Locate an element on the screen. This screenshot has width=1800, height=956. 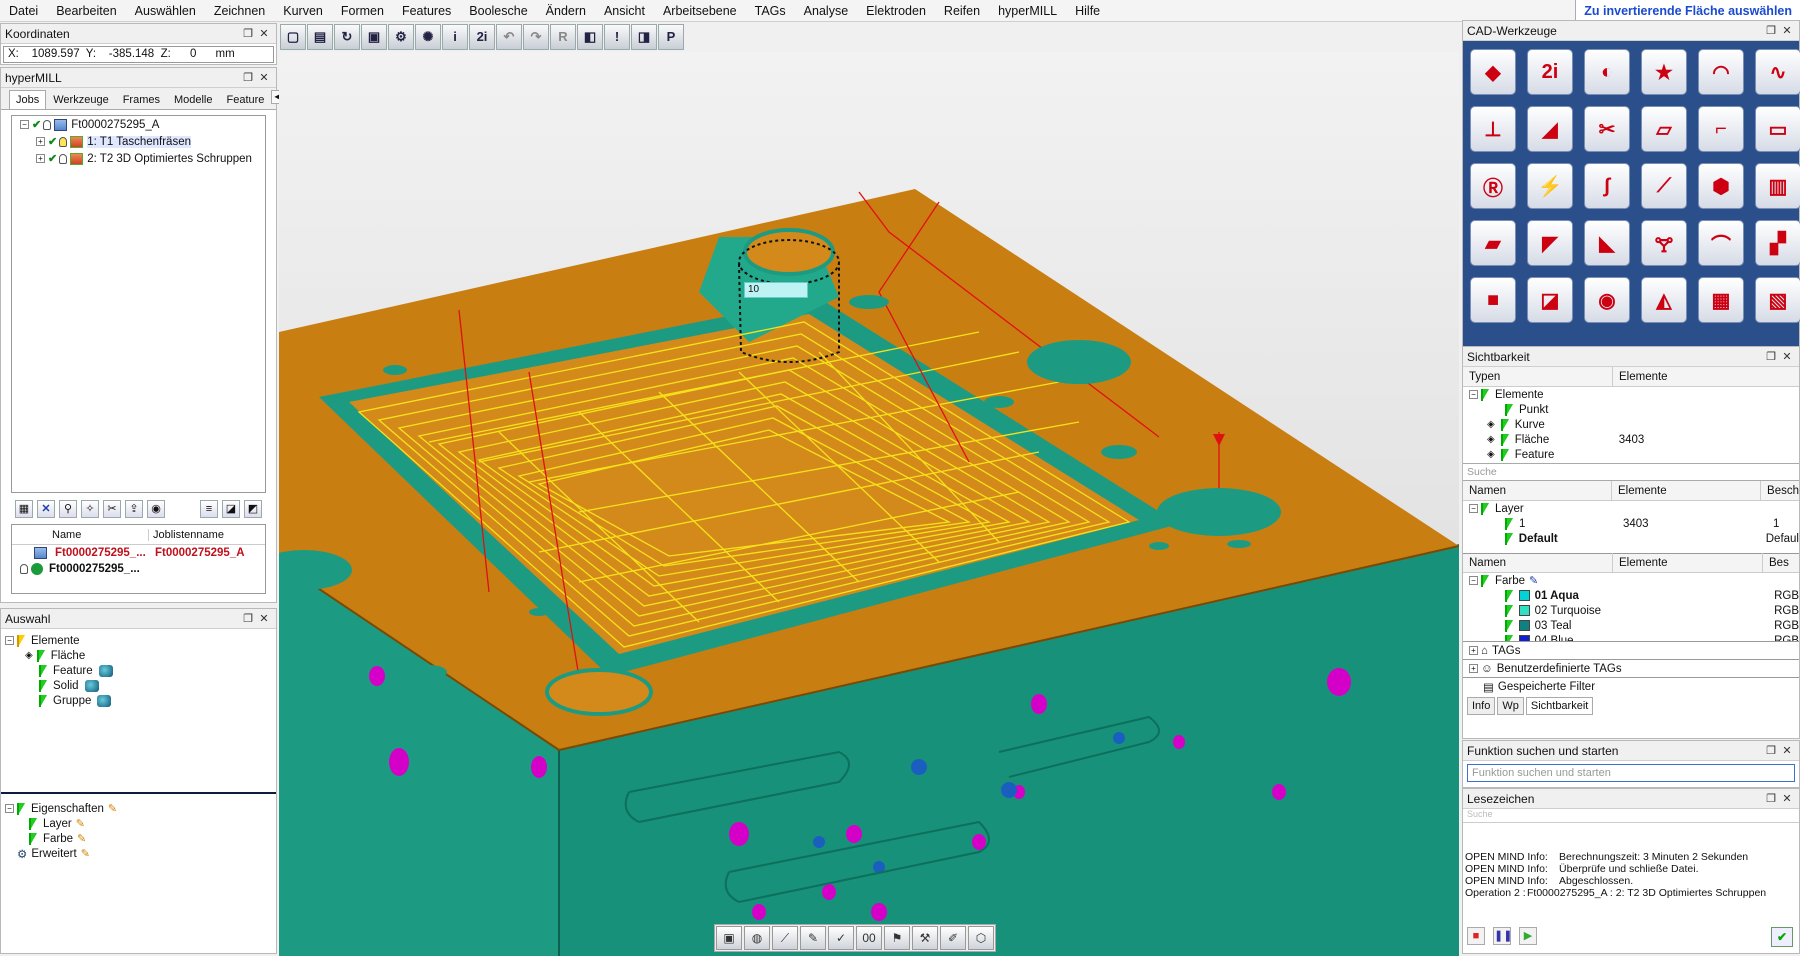
types-search: Suche is located at coordinates (1631, 472).